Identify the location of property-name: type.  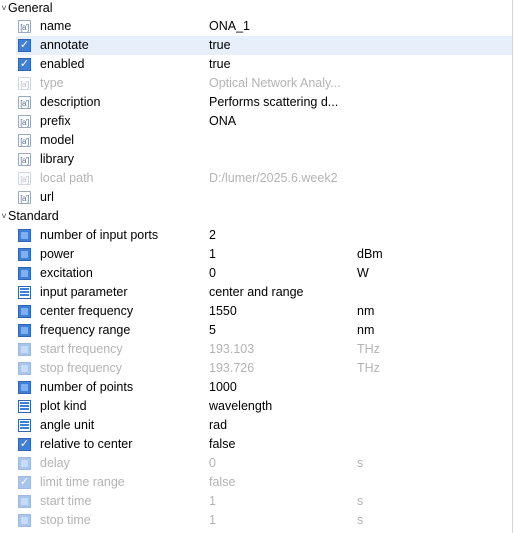
(52, 83).